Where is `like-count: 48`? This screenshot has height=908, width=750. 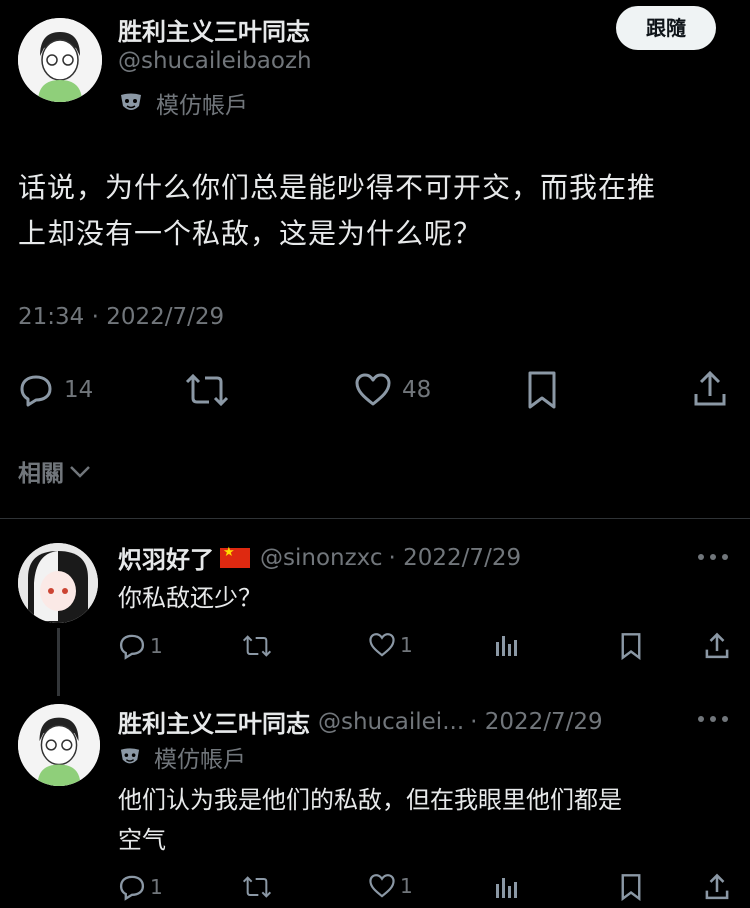
like-count: 48 is located at coordinates (417, 390).